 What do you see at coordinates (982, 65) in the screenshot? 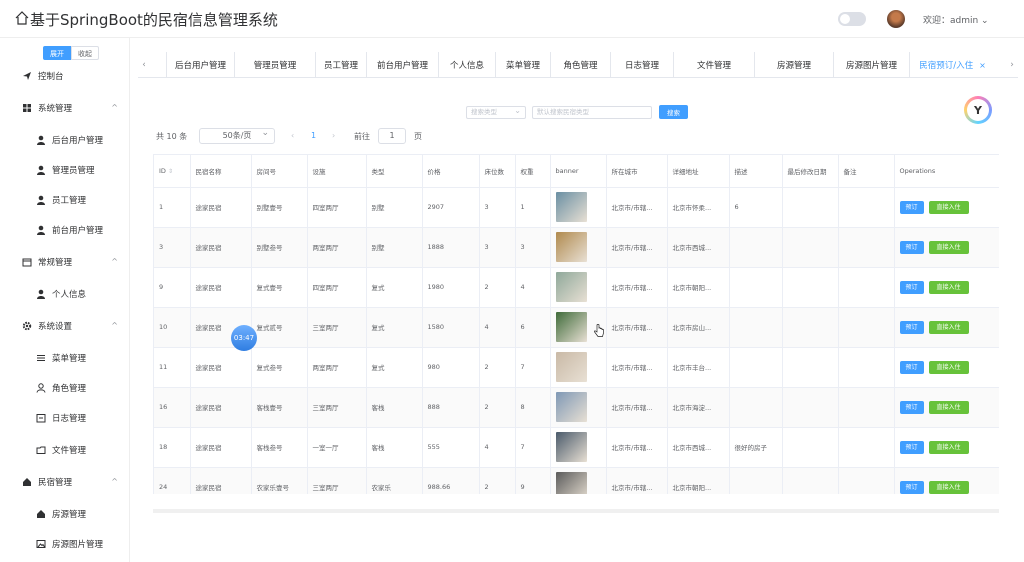
I see `tab-close-icon: ×` at bounding box center [982, 65].